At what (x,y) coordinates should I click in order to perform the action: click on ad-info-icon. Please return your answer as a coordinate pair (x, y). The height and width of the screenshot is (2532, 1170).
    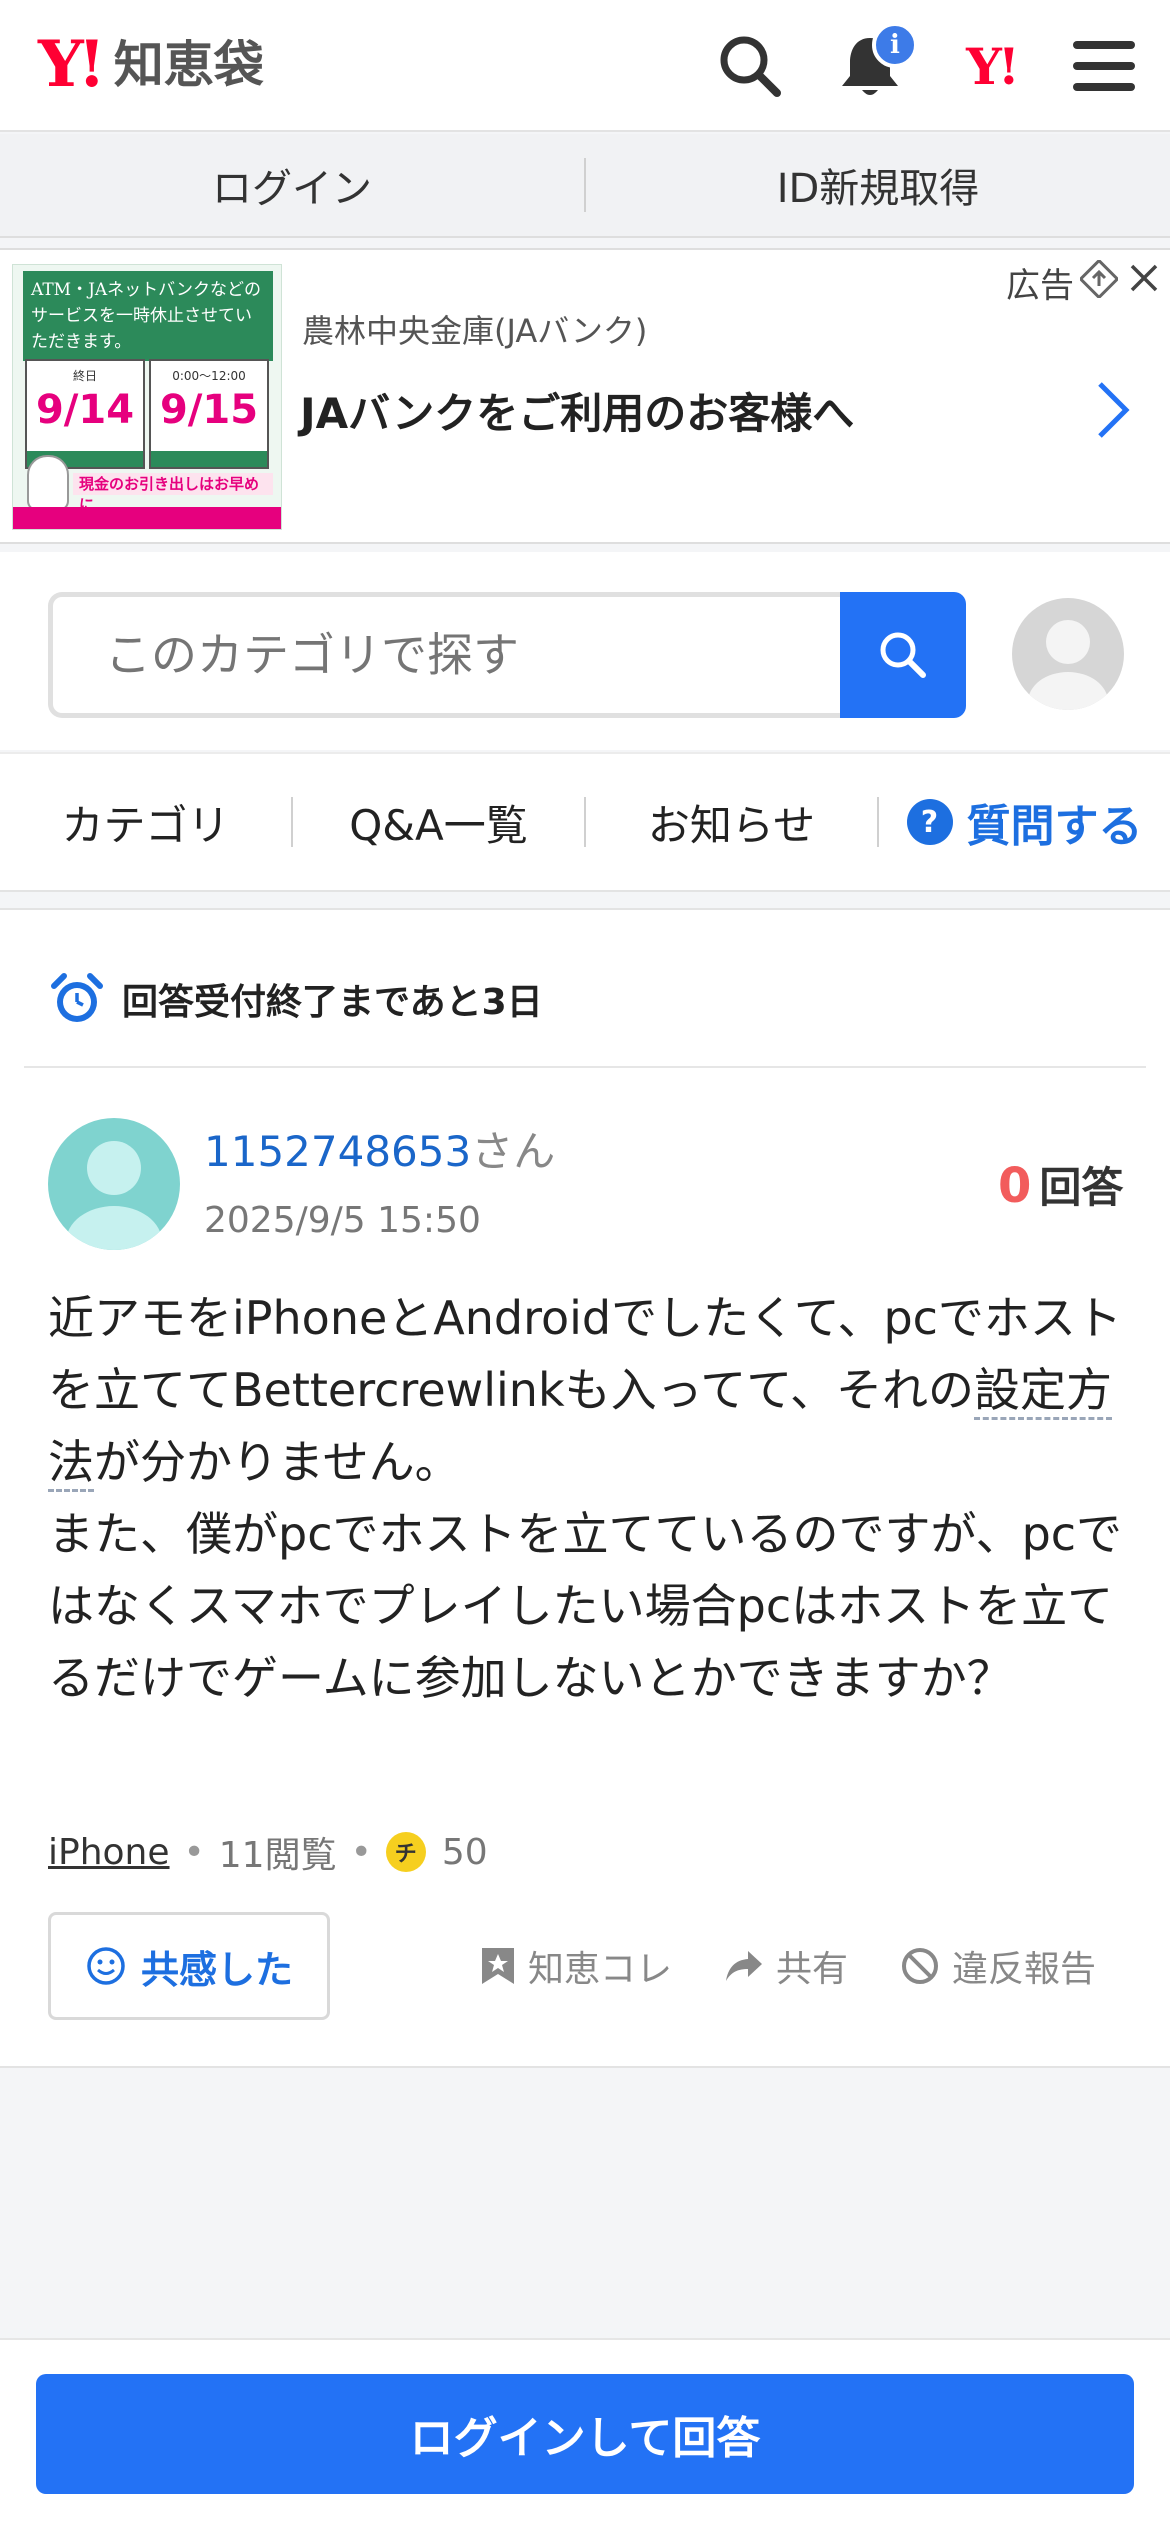
    Looking at the image, I should click on (1099, 279).